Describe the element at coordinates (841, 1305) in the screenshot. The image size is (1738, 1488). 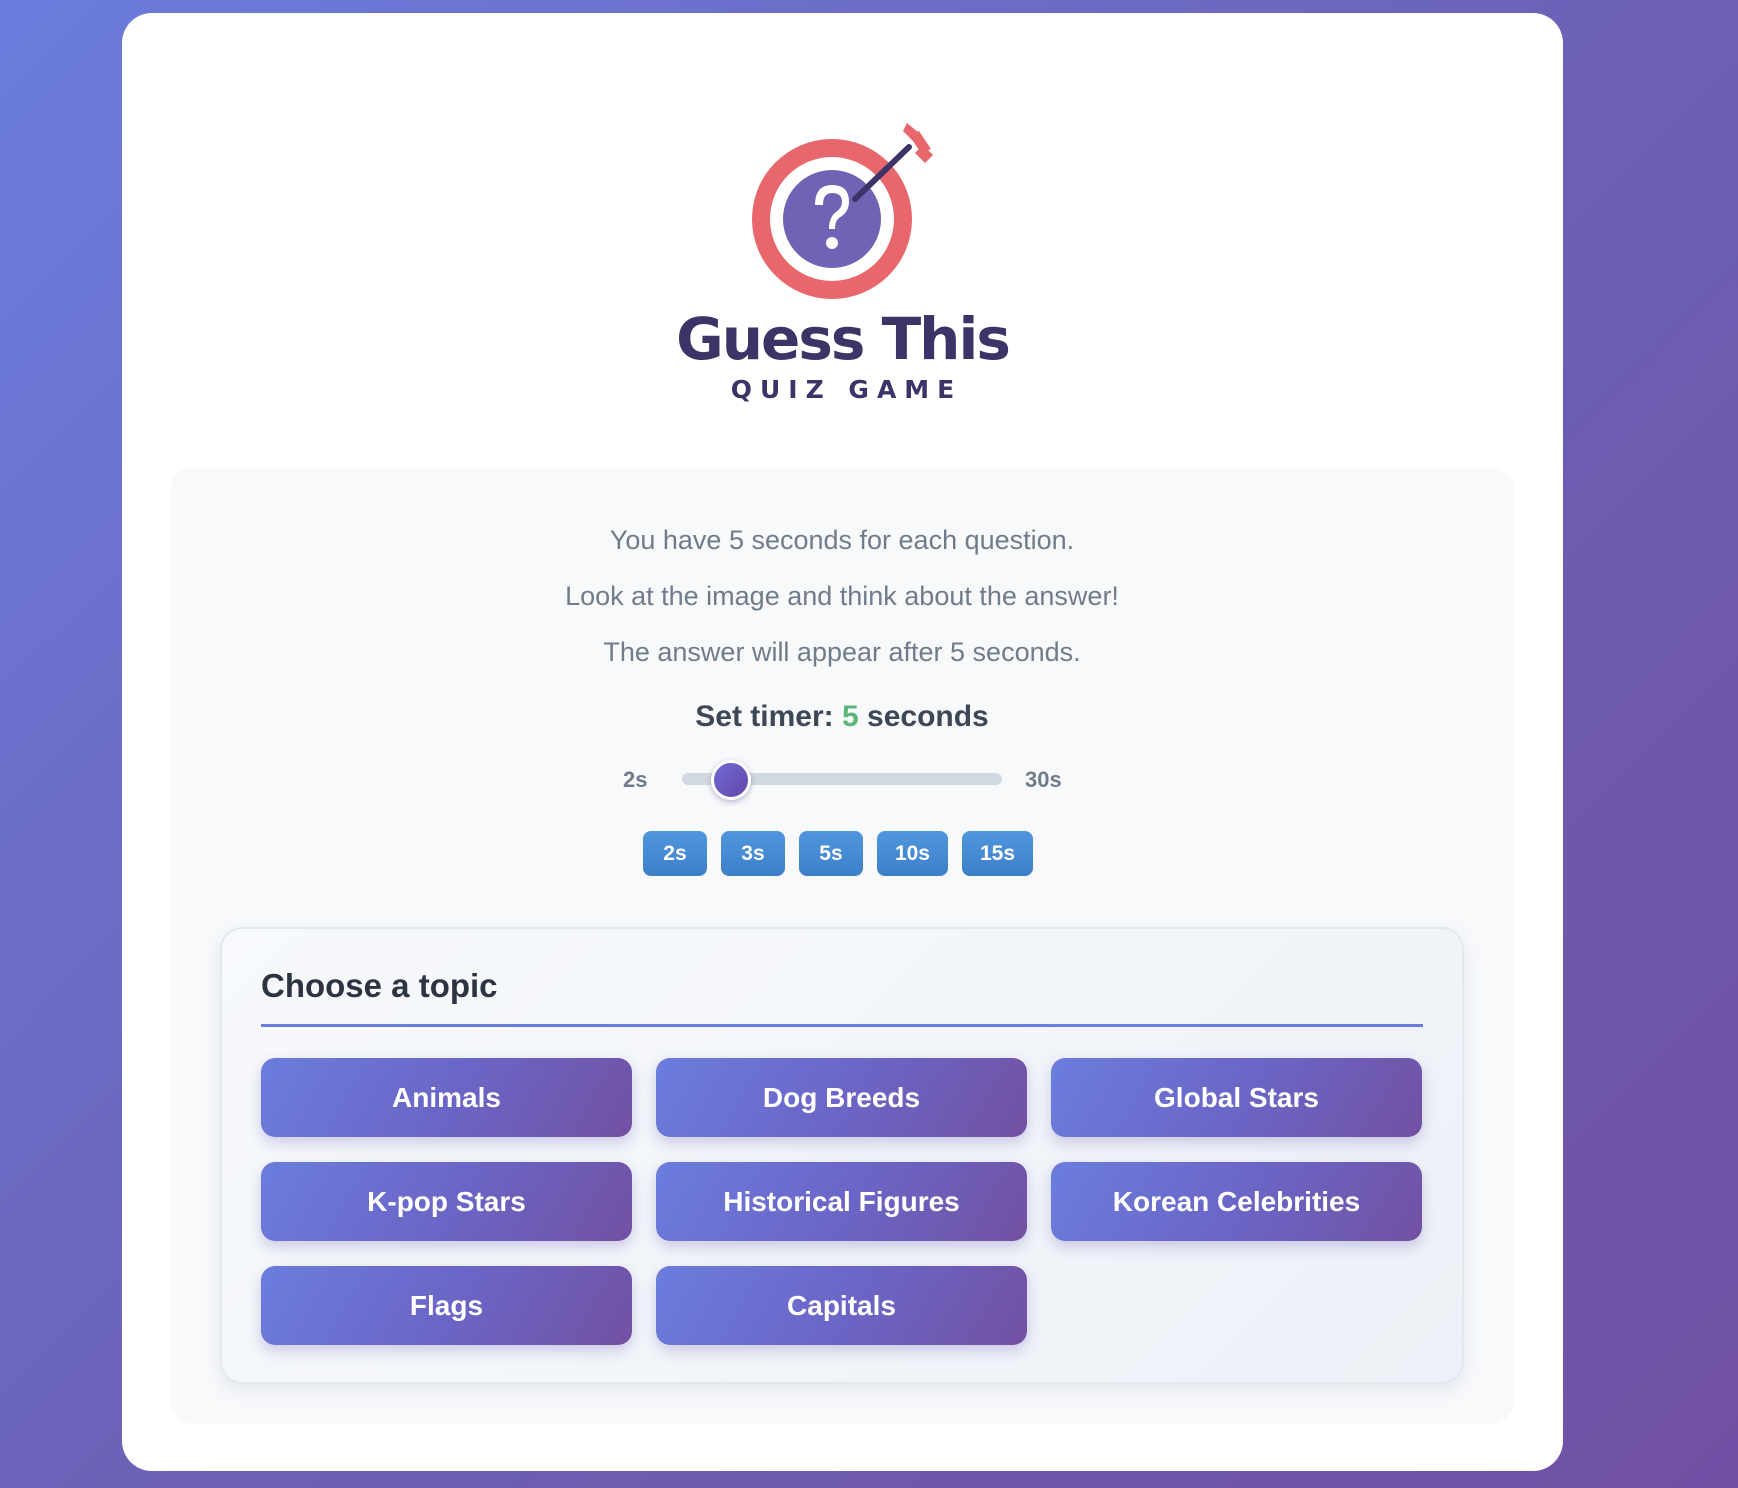
I see `topic-button-capitals: Capitals` at that location.